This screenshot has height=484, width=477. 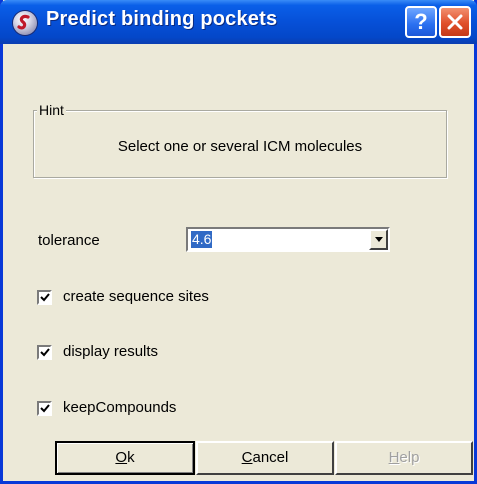 I want to click on display-results-label: display results, so click(x=110, y=351).